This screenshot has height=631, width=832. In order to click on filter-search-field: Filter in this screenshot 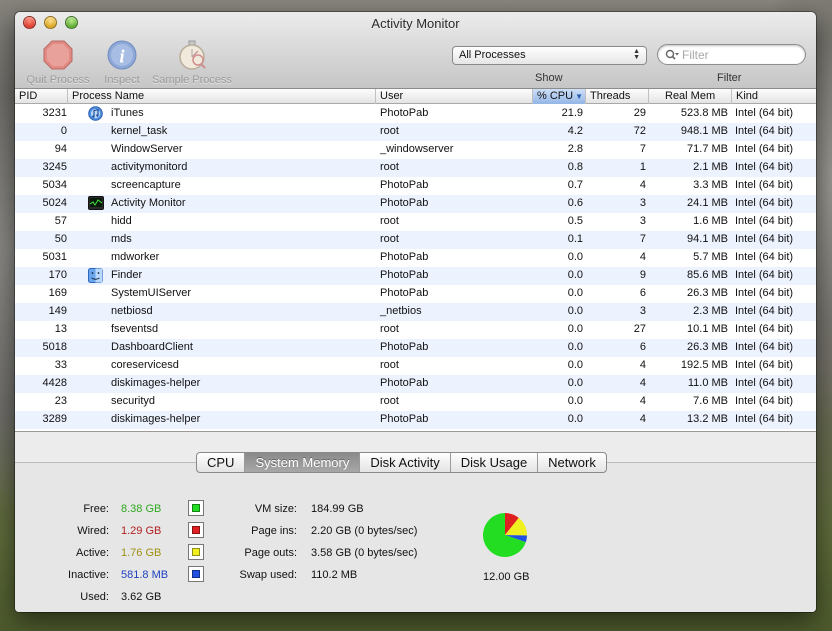, I will do `click(731, 54)`.